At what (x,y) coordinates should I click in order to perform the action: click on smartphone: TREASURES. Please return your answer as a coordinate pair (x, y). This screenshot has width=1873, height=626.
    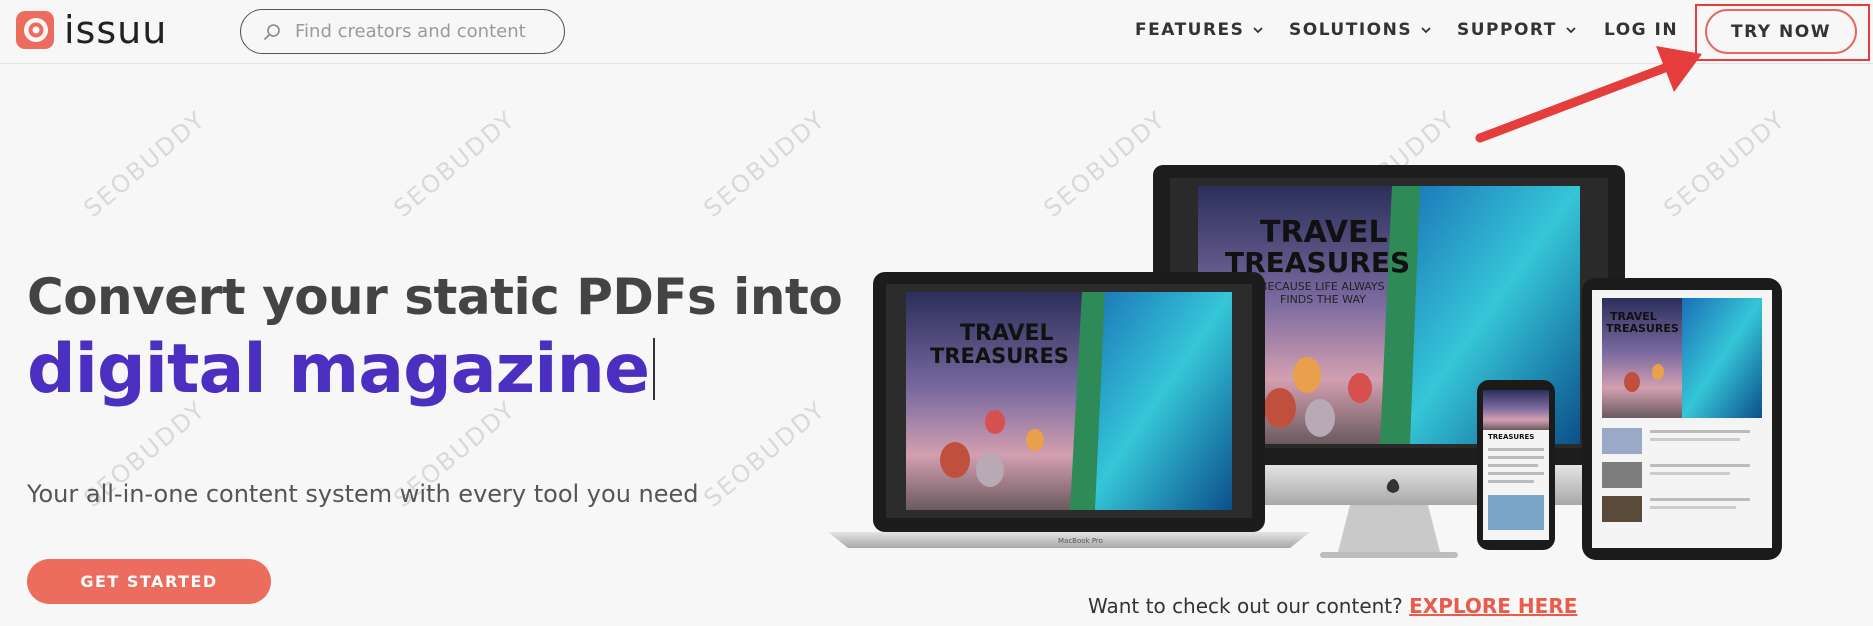
    Looking at the image, I should click on (1516, 465).